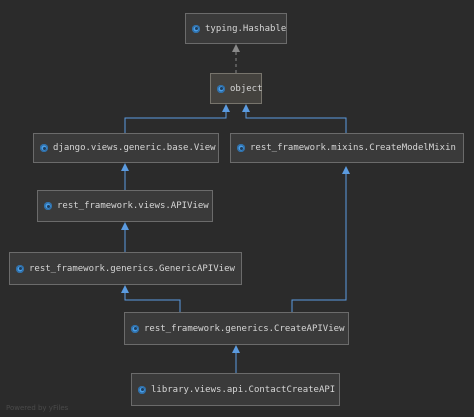 Image resolution: width=474 pixels, height=417 pixels. Describe the element at coordinates (353, 148) in the screenshot. I see `node-label: rest_framework.mixins.CreateModelMixin` at that location.